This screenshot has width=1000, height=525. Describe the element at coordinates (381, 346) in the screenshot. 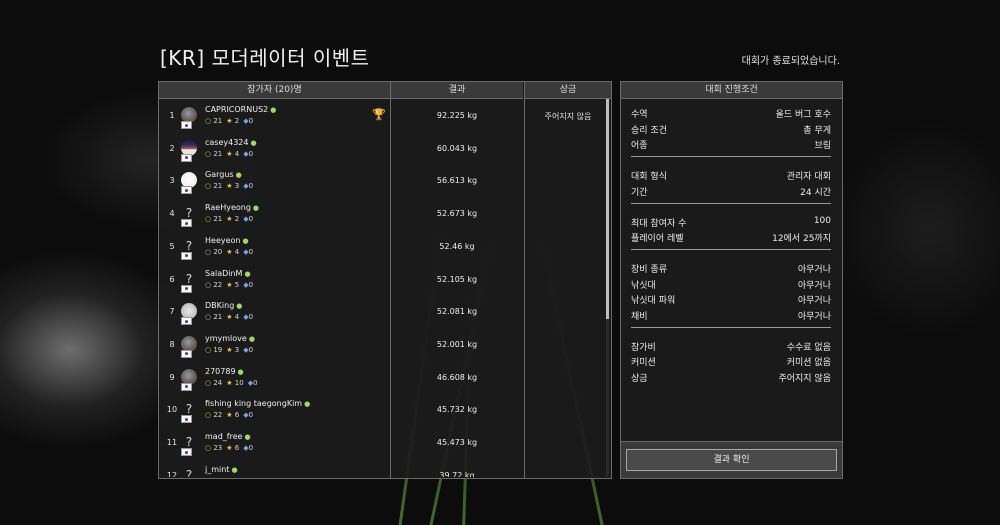

I see `table-row: 8 ymymlove ● ○ 19 ★ 3 ◆0 52.001 kg` at that location.